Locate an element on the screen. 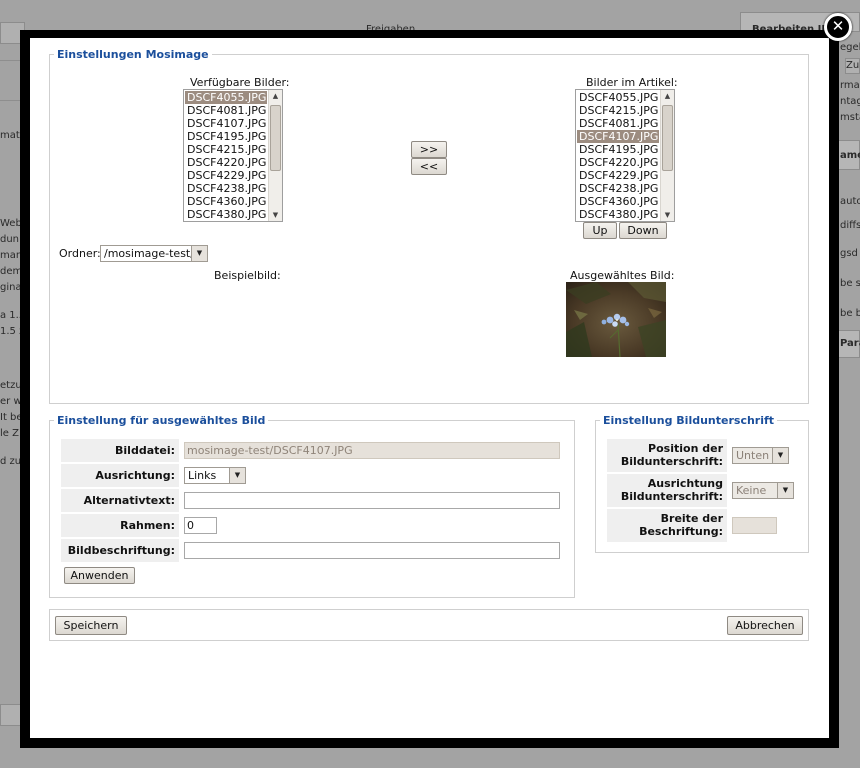  folder-select-value: /mosimage-test/ is located at coordinates (149, 253).